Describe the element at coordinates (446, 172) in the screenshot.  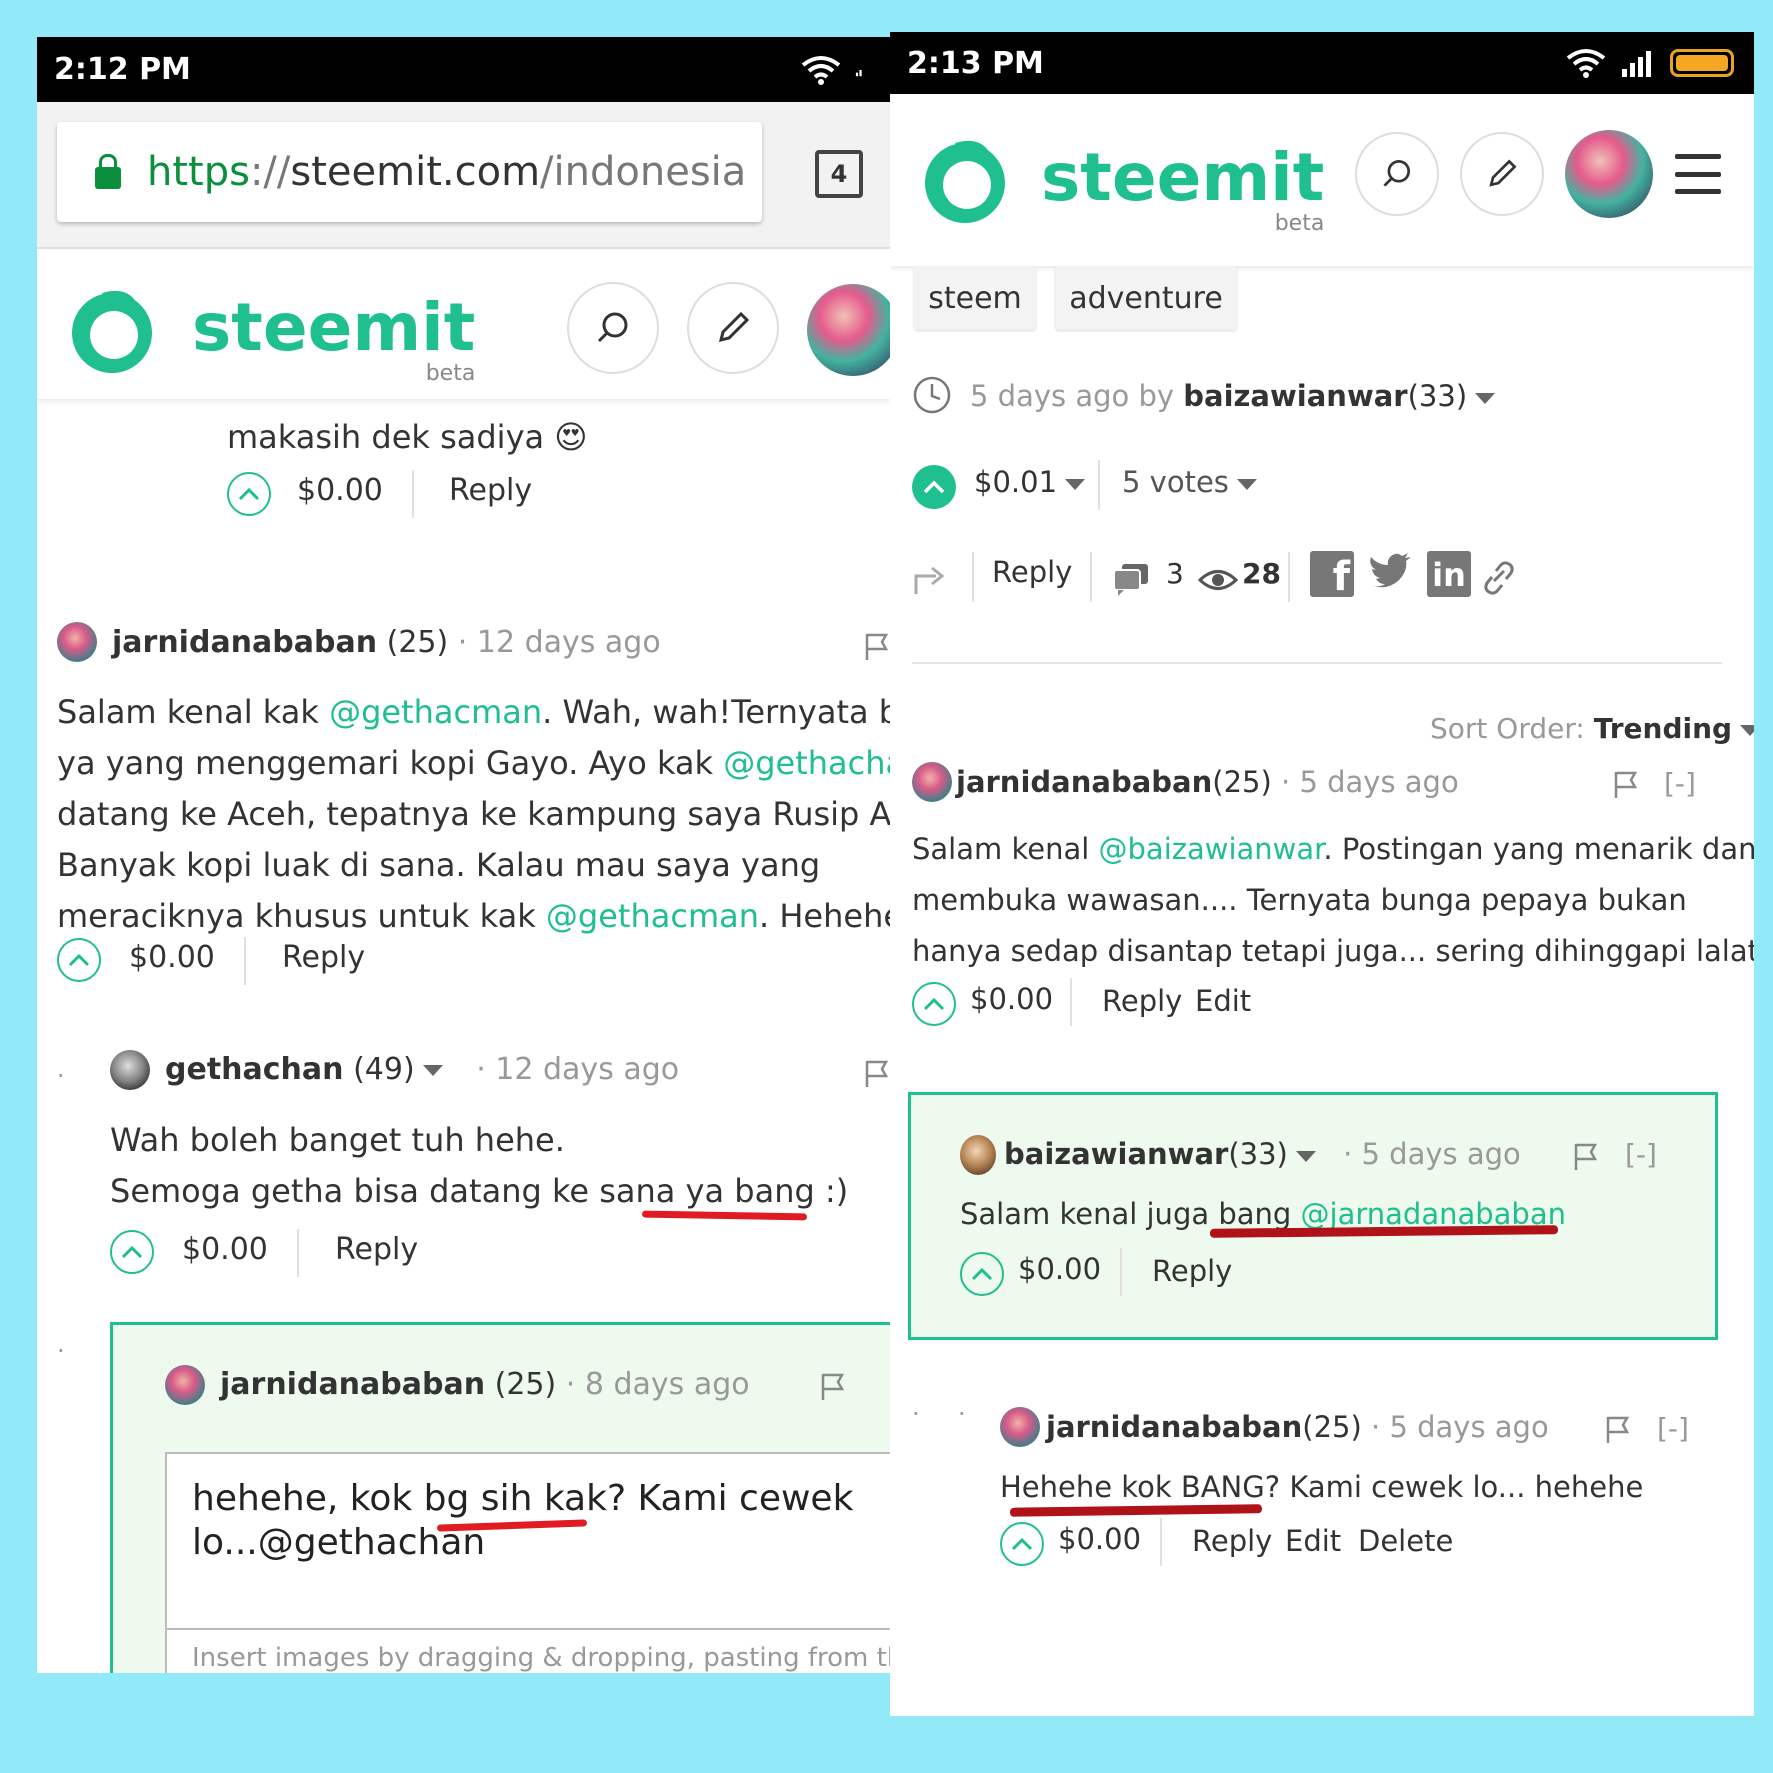
I see `url-text: https://steemit.com/indonesia` at that location.